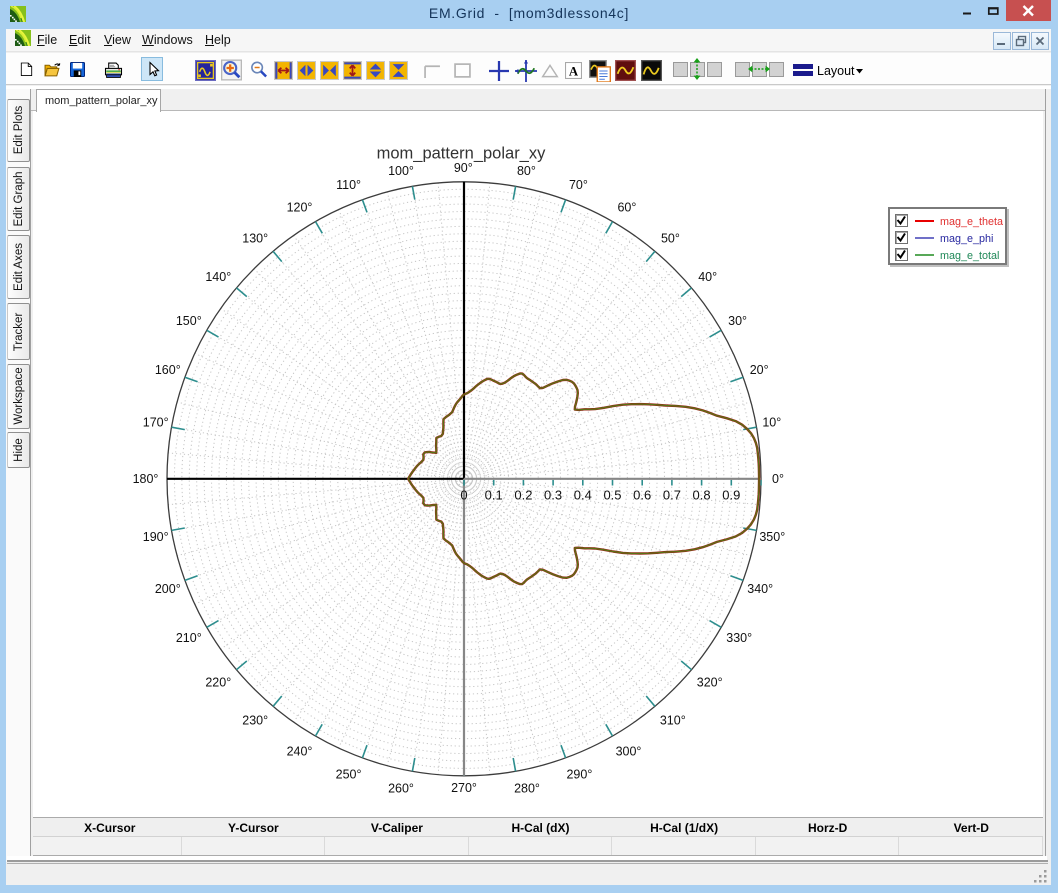 Image resolution: width=1058 pixels, height=893 pixels. I want to click on svg-text: 140°, so click(218, 277).